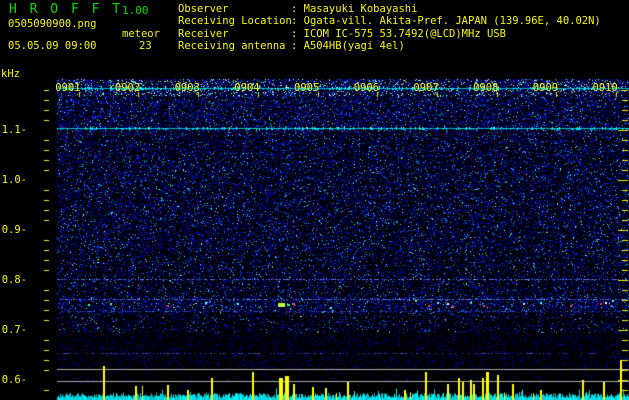 This screenshot has height=400, width=629. I want to click on freq-axis-unit: kHz, so click(10, 74).